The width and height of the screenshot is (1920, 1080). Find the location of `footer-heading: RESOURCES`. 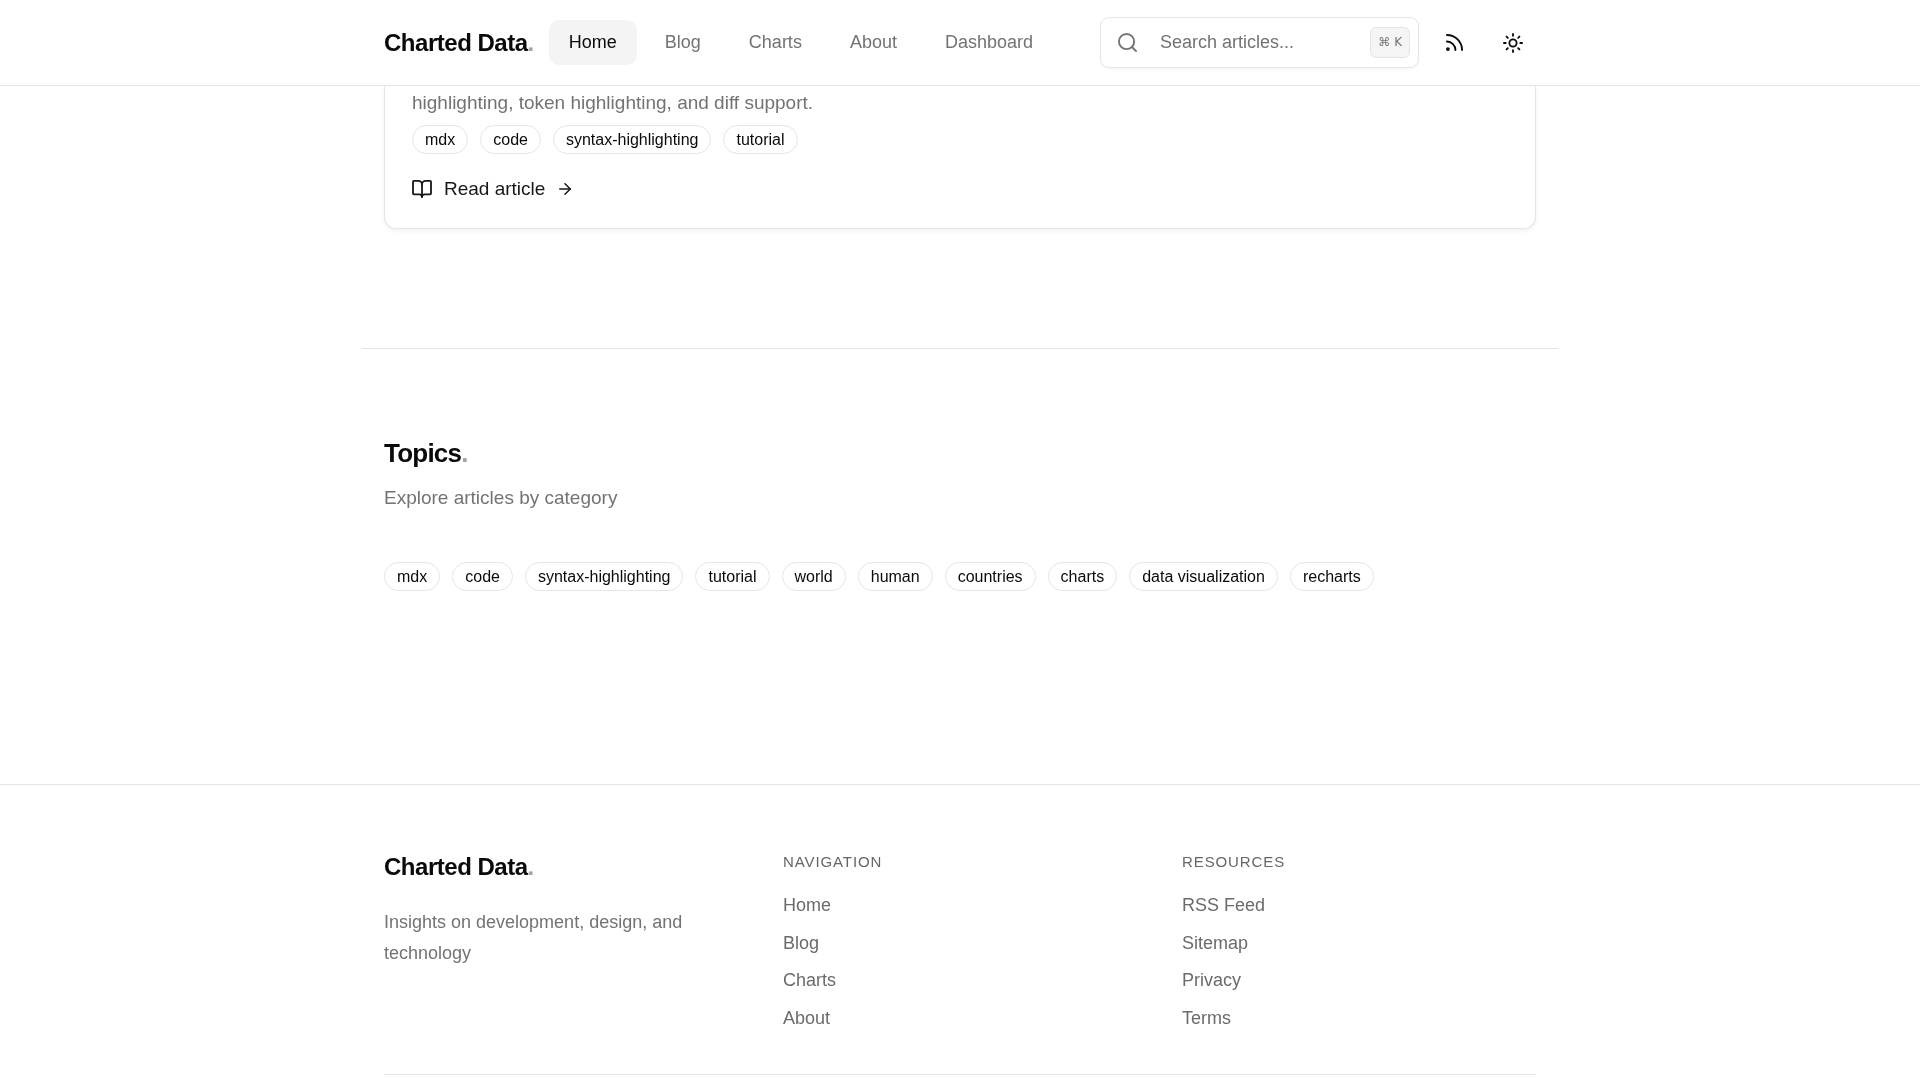

footer-heading: RESOURCES is located at coordinates (1234, 862).